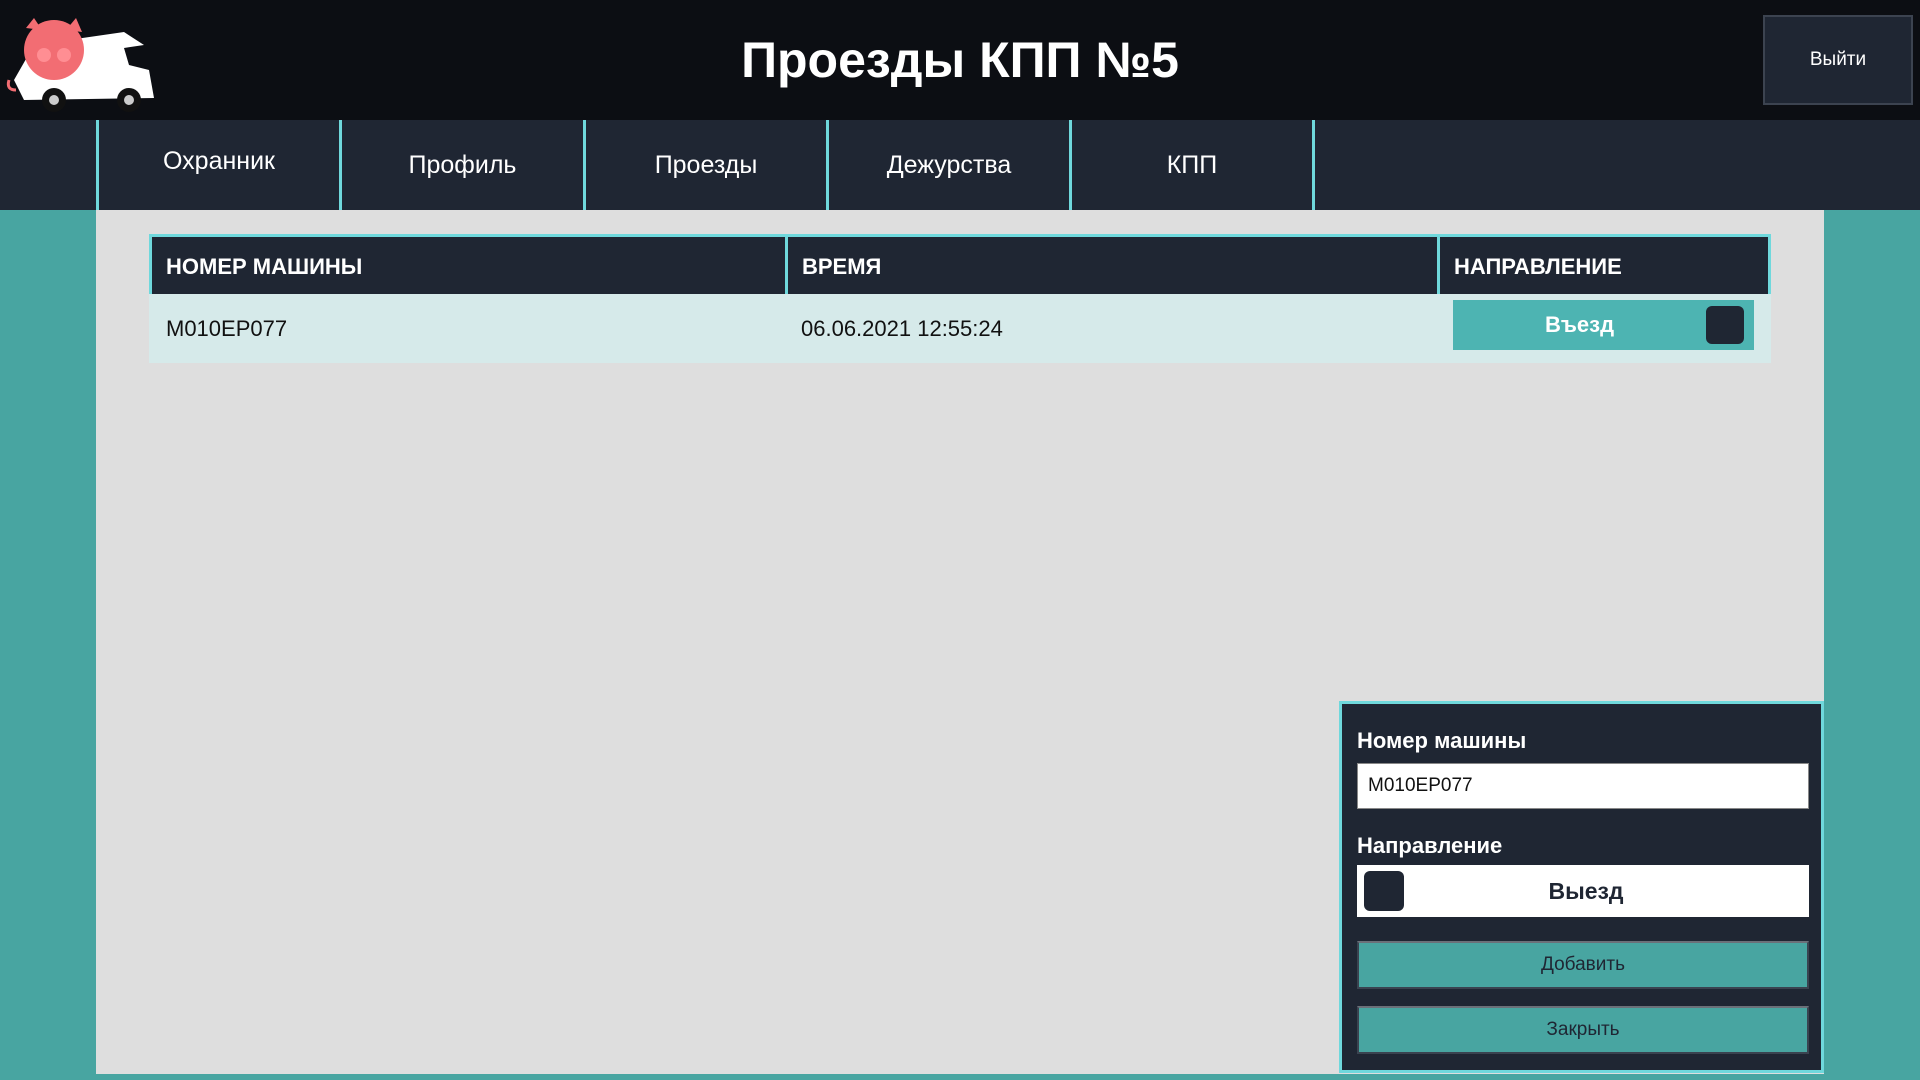 This screenshot has height=1080, width=1920. I want to click on table-header: НОМЕР МАШИНЫ ВРЕМЯ НАПРАВЛЕНИЕ, so click(960, 265).